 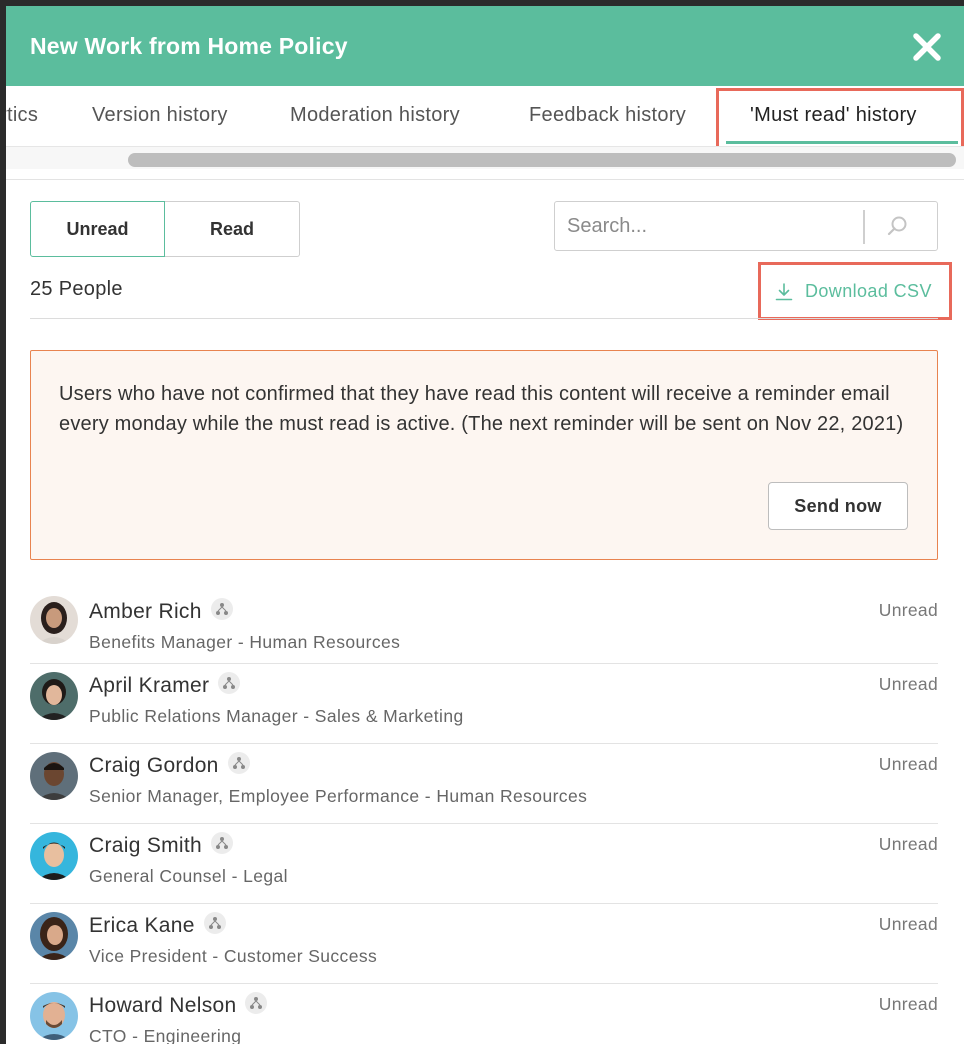 I want to click on close-button, so click(x=927, y=47).